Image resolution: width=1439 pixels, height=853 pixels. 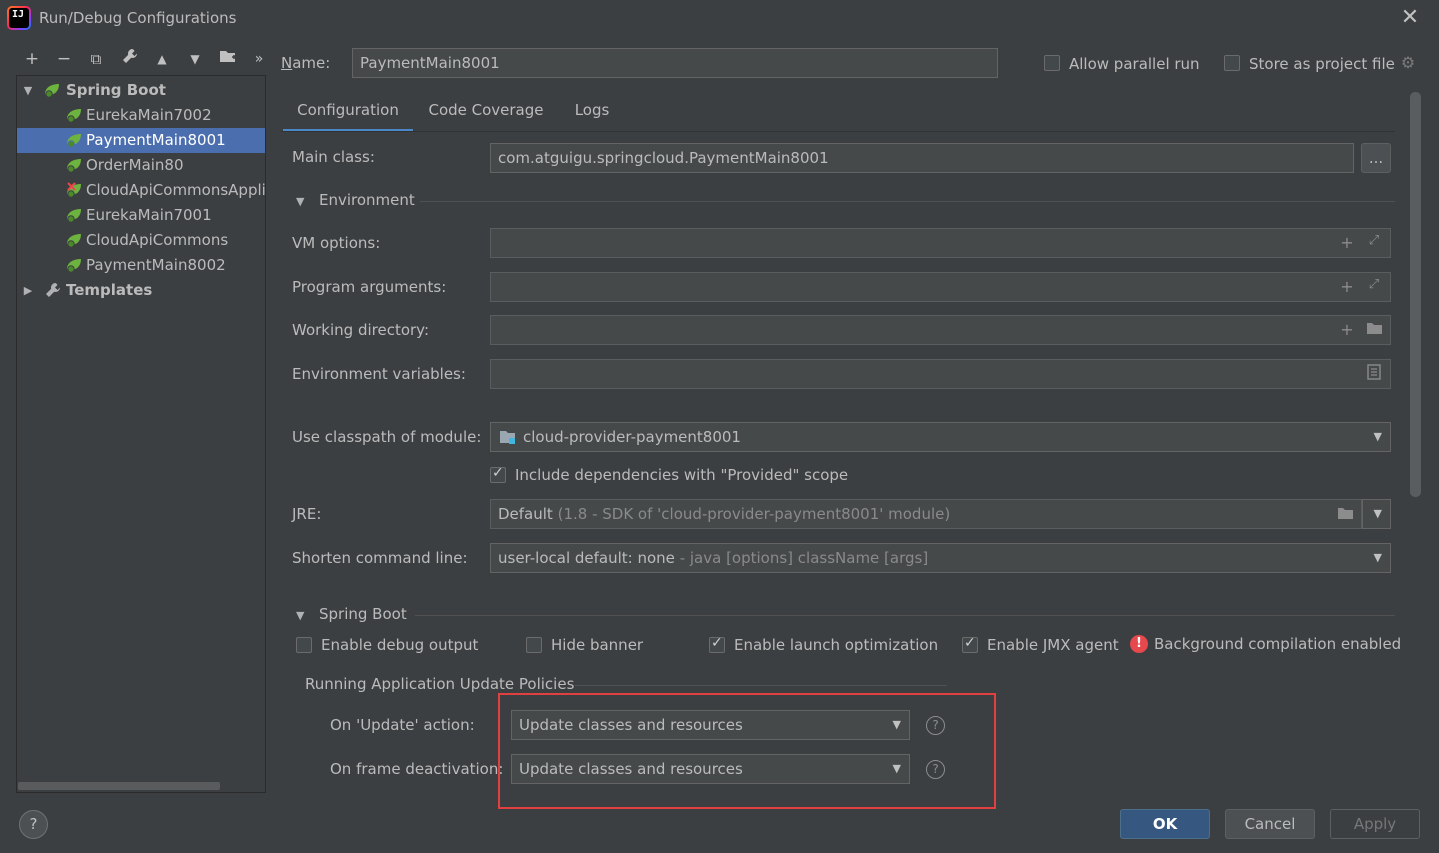 What do you see at coordinates (228, 59) in the screenshot?
I see `folder-add-icon` at bounding box center [228, 59].